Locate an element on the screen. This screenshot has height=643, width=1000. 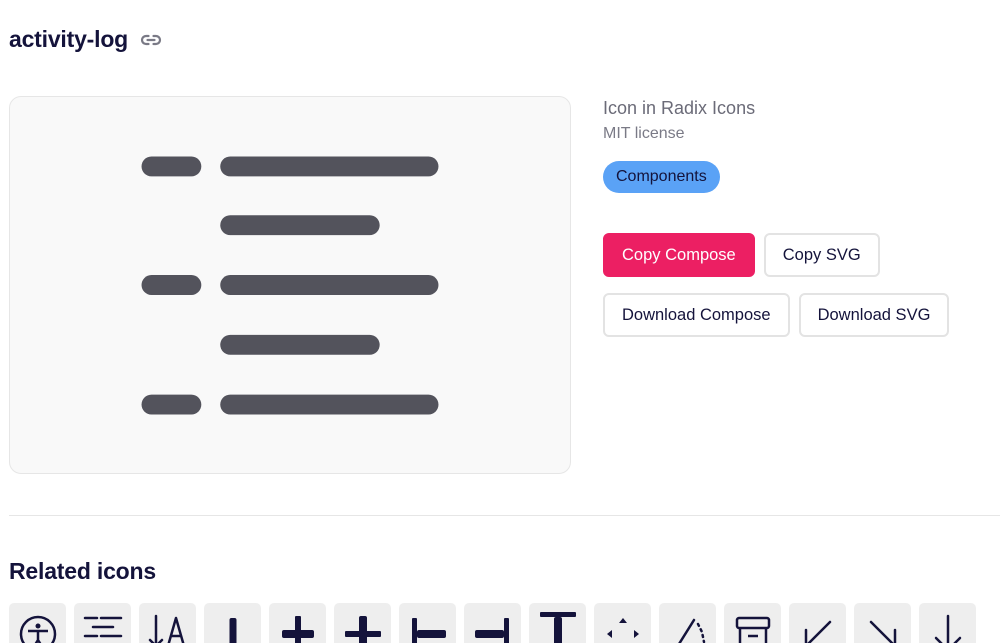
download-compose-button: Download Compose is located at coordinates (696, 315).